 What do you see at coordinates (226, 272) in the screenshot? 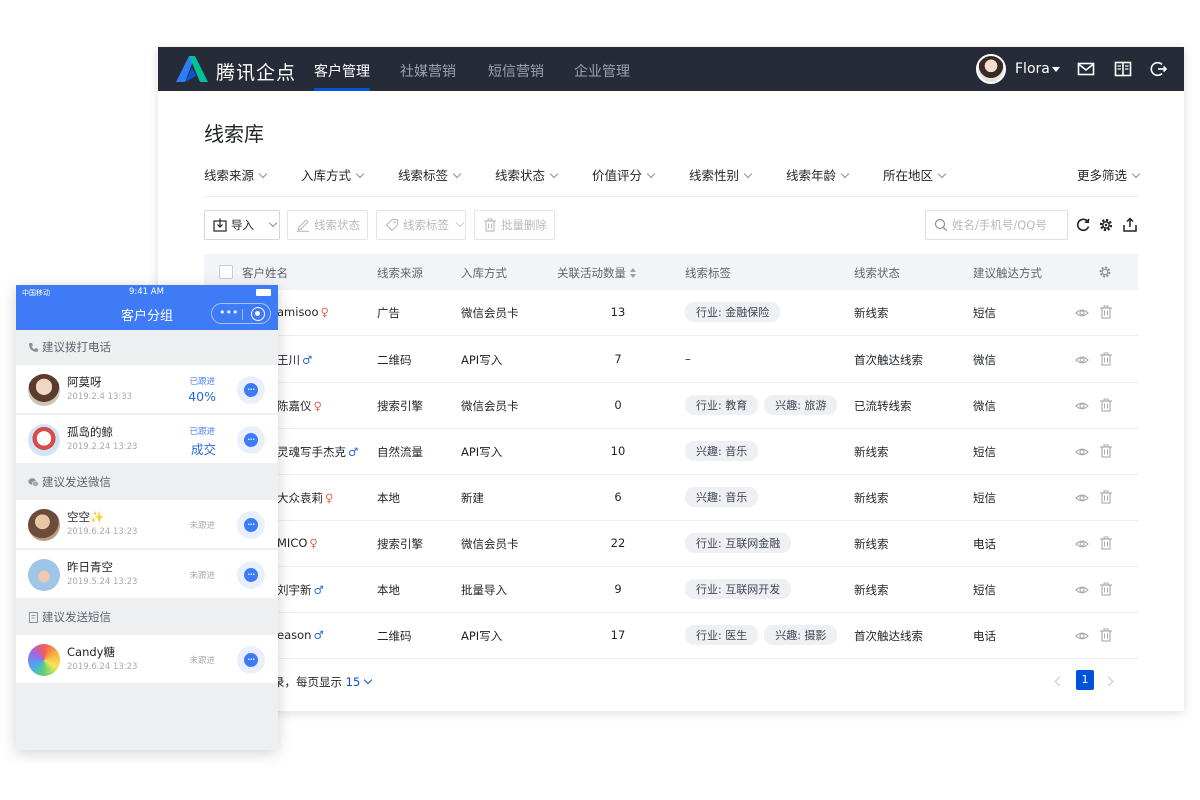
I see `select-all-checkbox` at bounding box center [226, 272].